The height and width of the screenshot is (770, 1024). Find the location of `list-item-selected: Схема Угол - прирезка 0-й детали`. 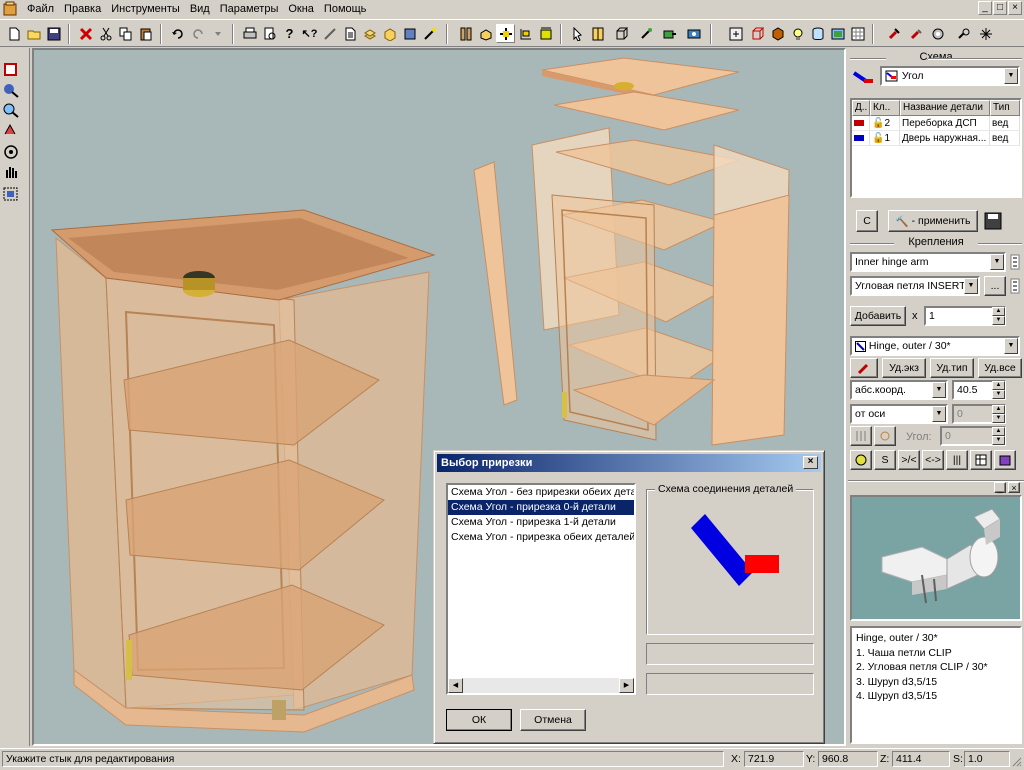

list-item-selected: Схема Угол - прирезка 0-й детали is located at coordinates (541, 507).